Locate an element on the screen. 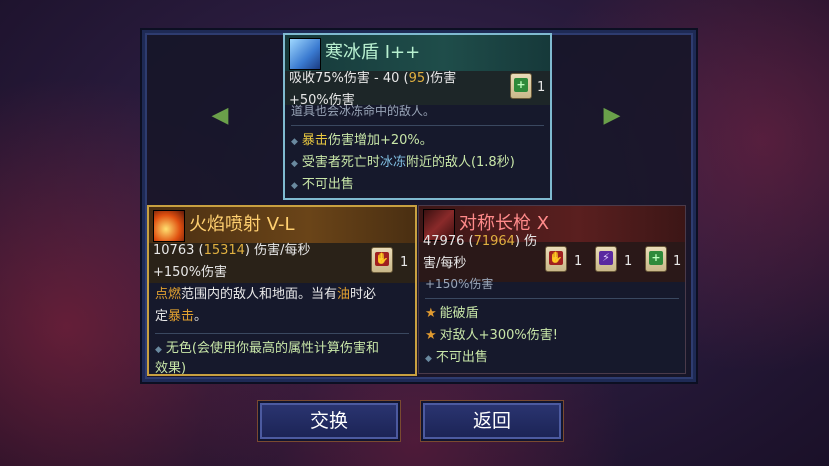 The height and width of the screenshot is (466, 829). prop-line: ★ 对敌人+300%伤害! is located at coordinates (491, 335).